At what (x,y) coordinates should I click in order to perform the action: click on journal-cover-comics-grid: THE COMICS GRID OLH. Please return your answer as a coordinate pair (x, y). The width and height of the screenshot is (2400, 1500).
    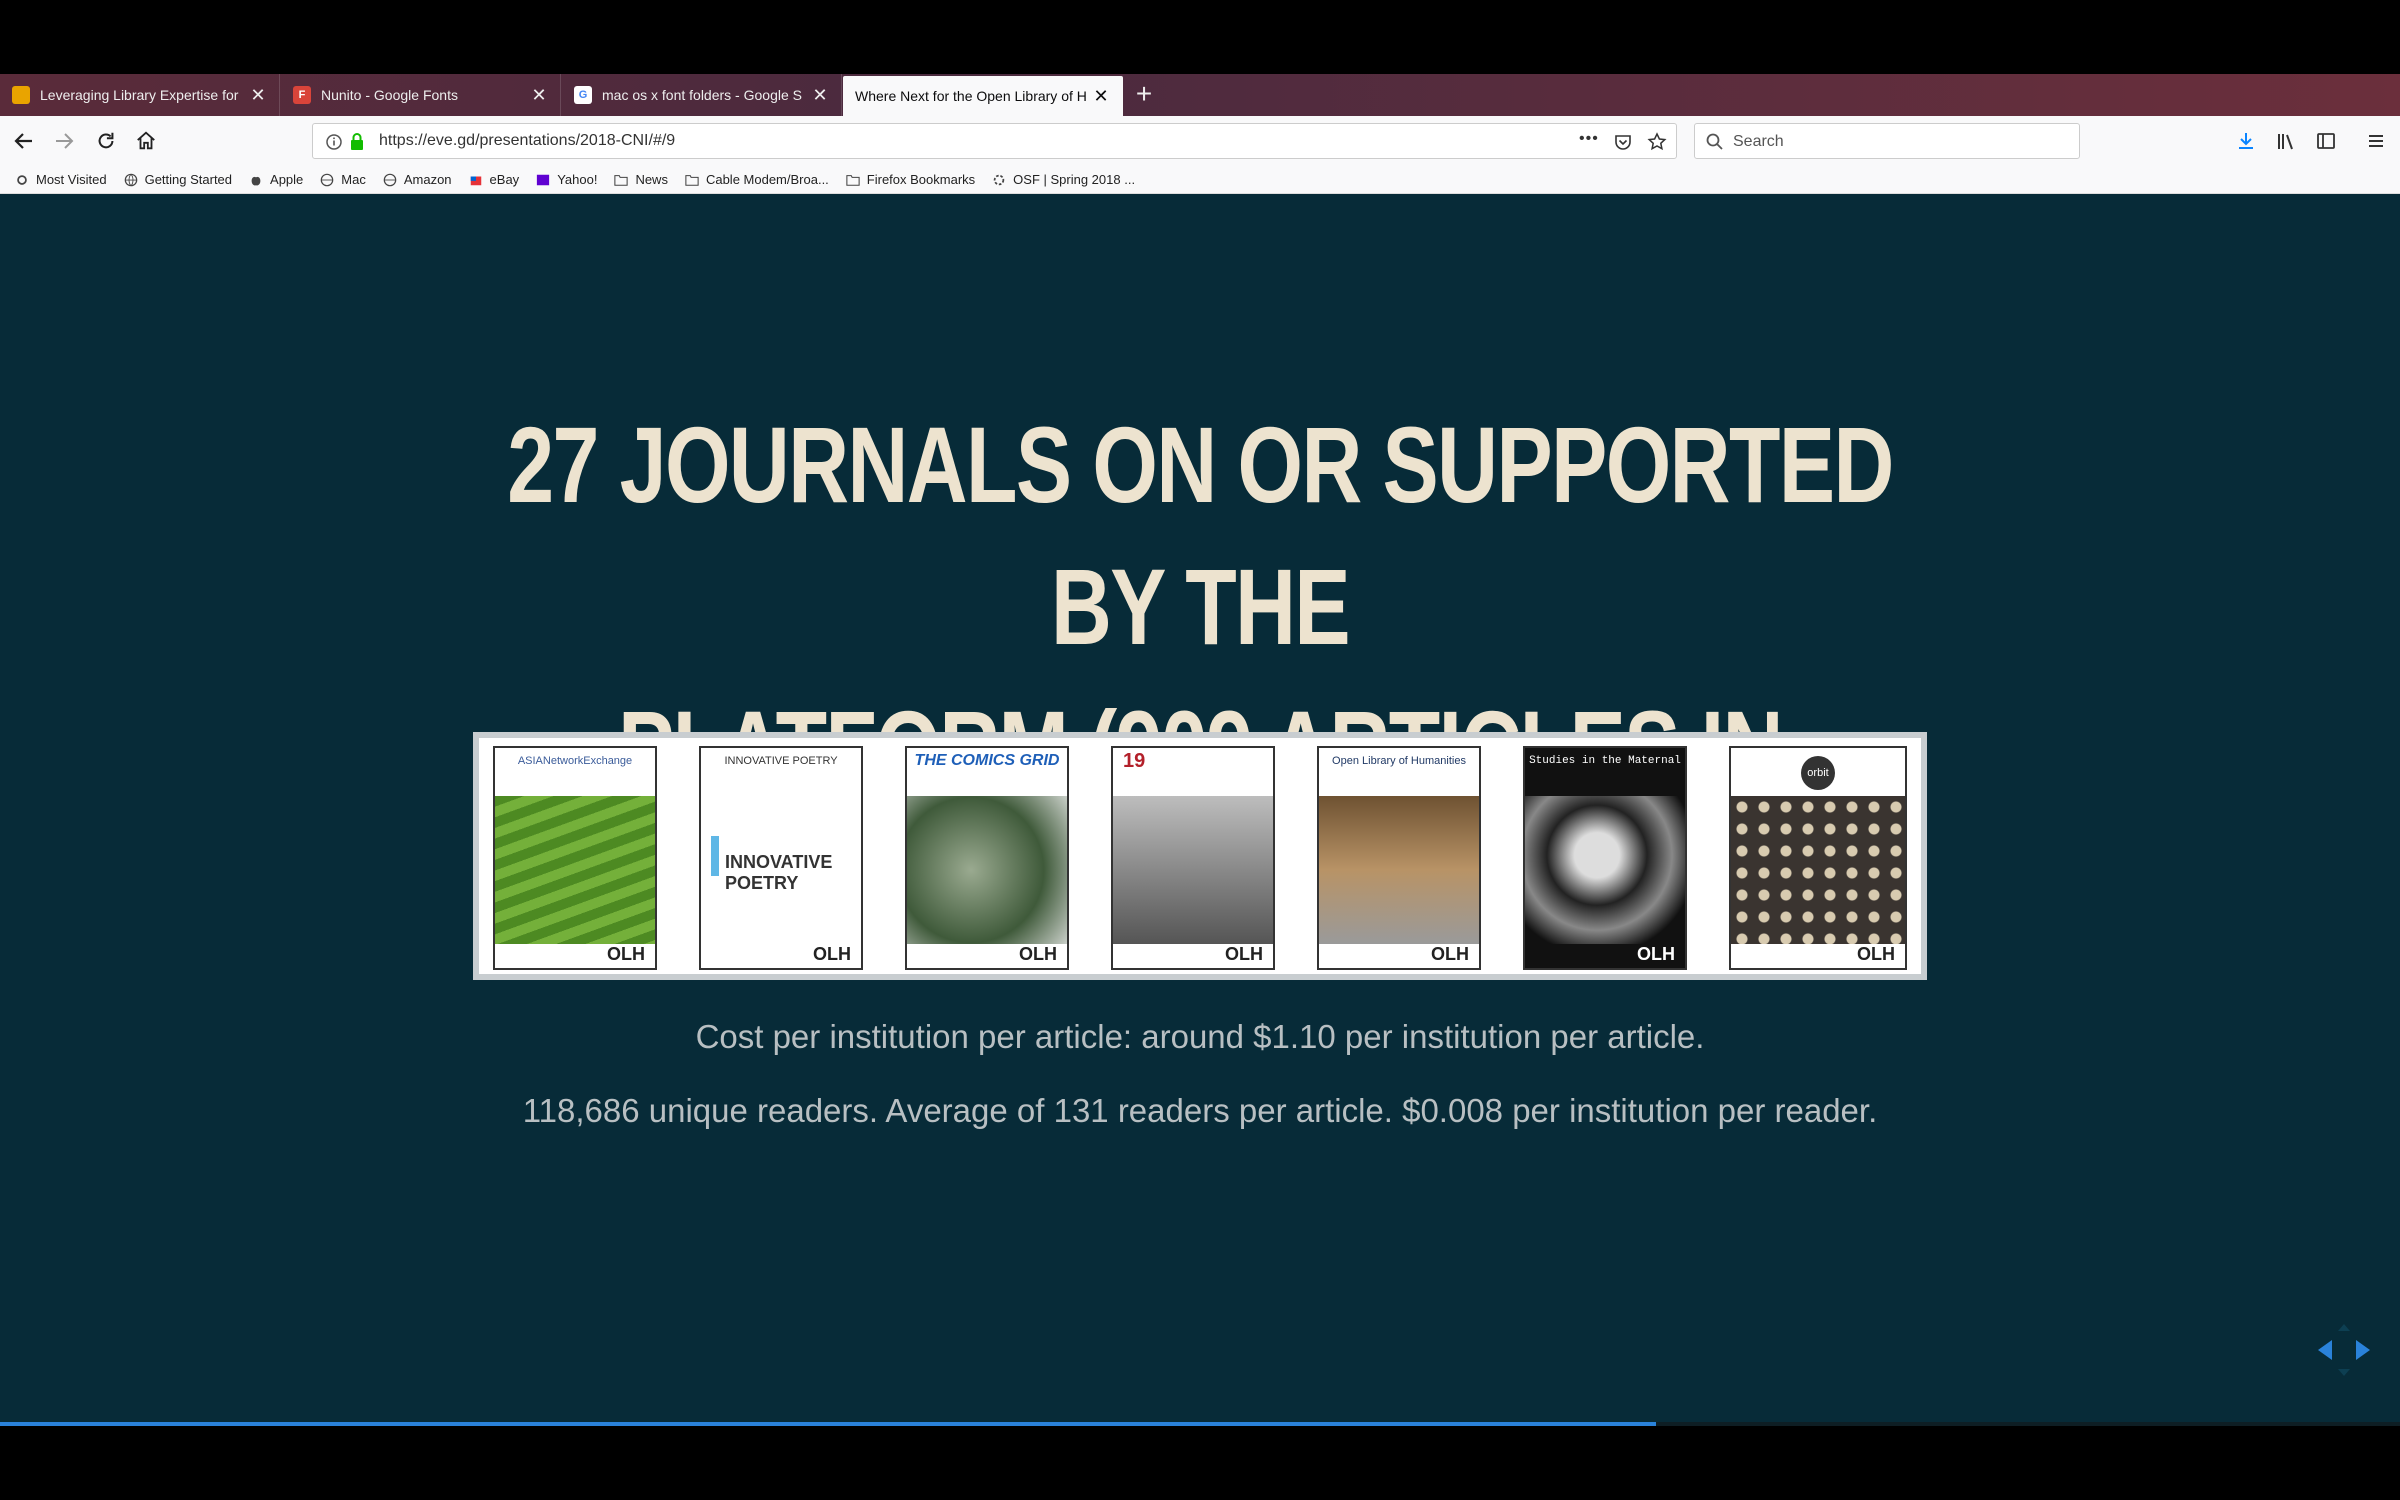
    Looking at the image, I should click on (987, 858).